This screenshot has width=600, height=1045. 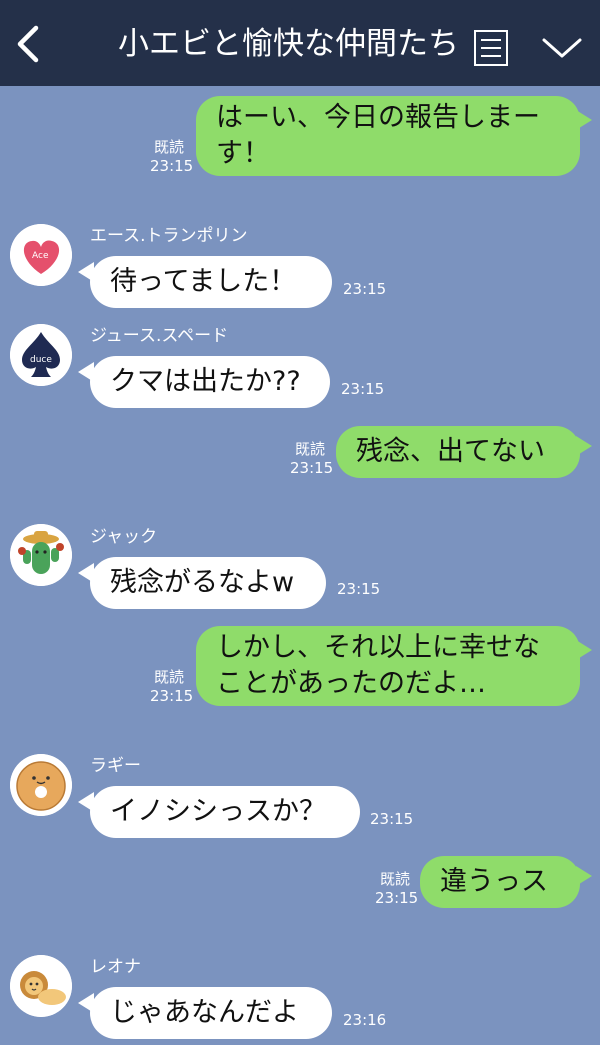 I want to click on message-text: 違うっス, so click(x=494, y=881).